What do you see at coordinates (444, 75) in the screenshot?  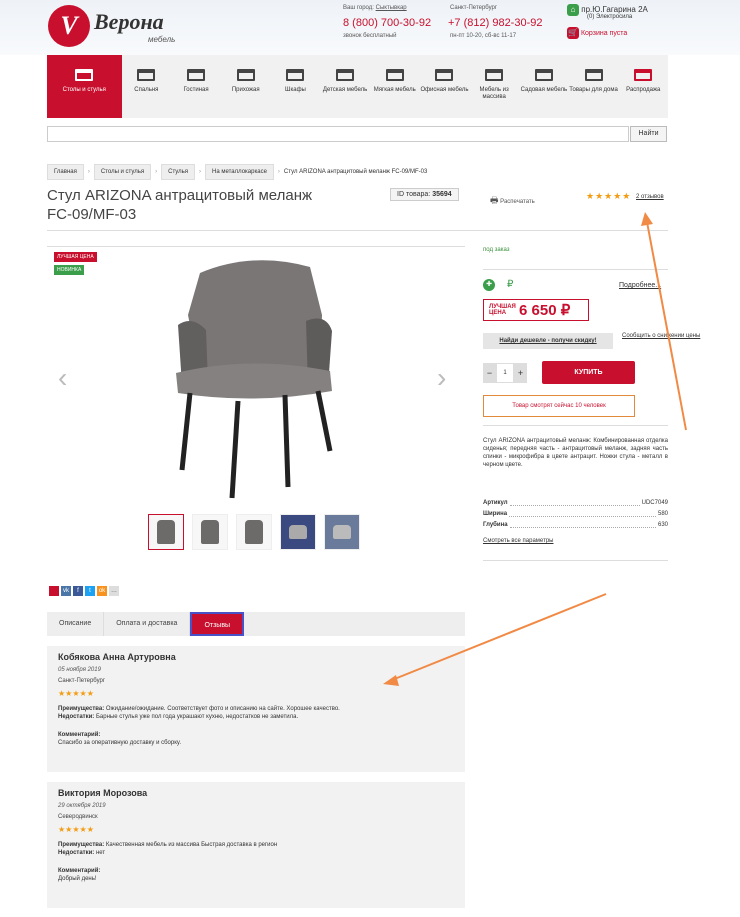 I see `office-chair-icon` at bounding box center [444, 75].